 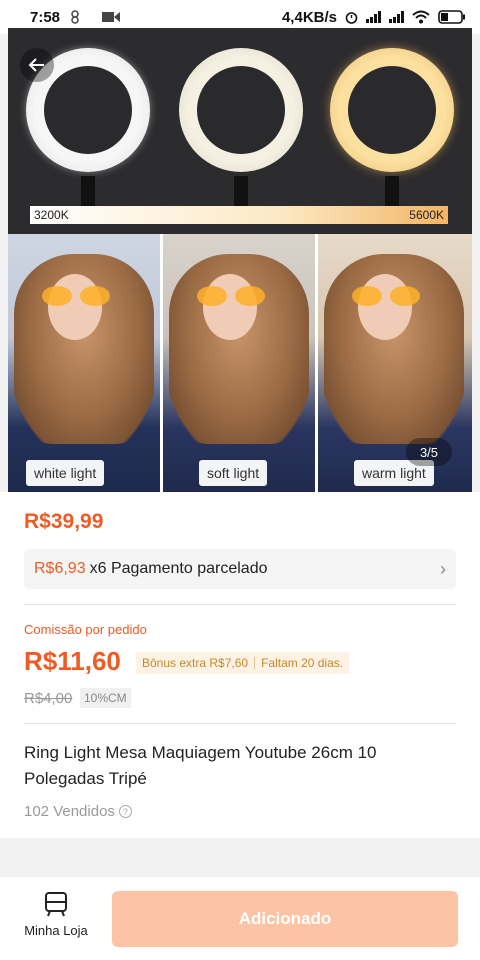 I want to click on temp-min-label: 3200K, so click(x=51, y=215).